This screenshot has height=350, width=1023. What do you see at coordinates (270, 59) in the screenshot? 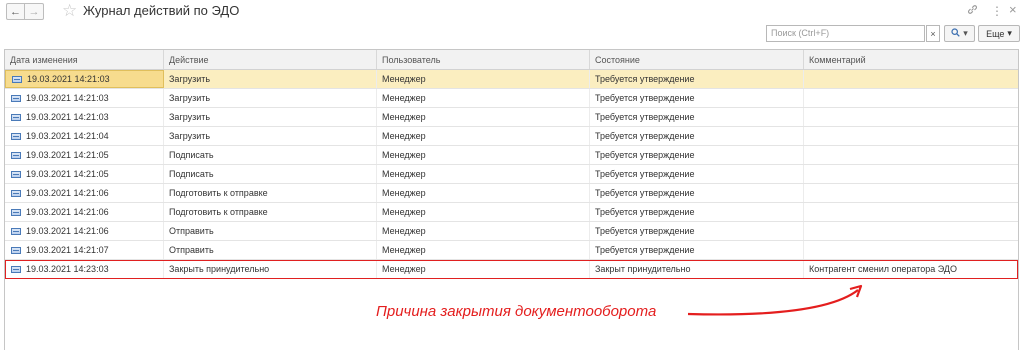
I see `column-header-action: Действие` at bounding box center [270, 59].